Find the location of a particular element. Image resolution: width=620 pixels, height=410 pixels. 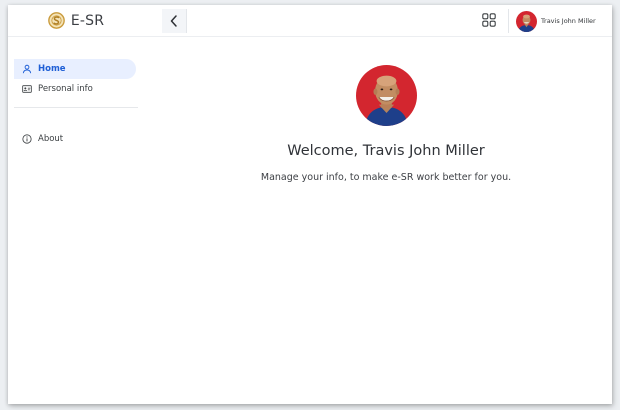

user-name: Travis John Miller is located at coordinates (568, 21).